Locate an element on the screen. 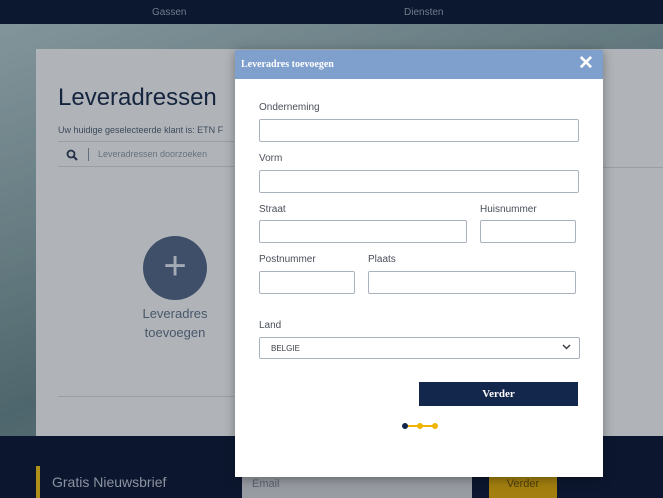 Image resolution: width=663 pixels, height=498 pixels. vorm-label: Vorm is located at coordinates (271, 158).